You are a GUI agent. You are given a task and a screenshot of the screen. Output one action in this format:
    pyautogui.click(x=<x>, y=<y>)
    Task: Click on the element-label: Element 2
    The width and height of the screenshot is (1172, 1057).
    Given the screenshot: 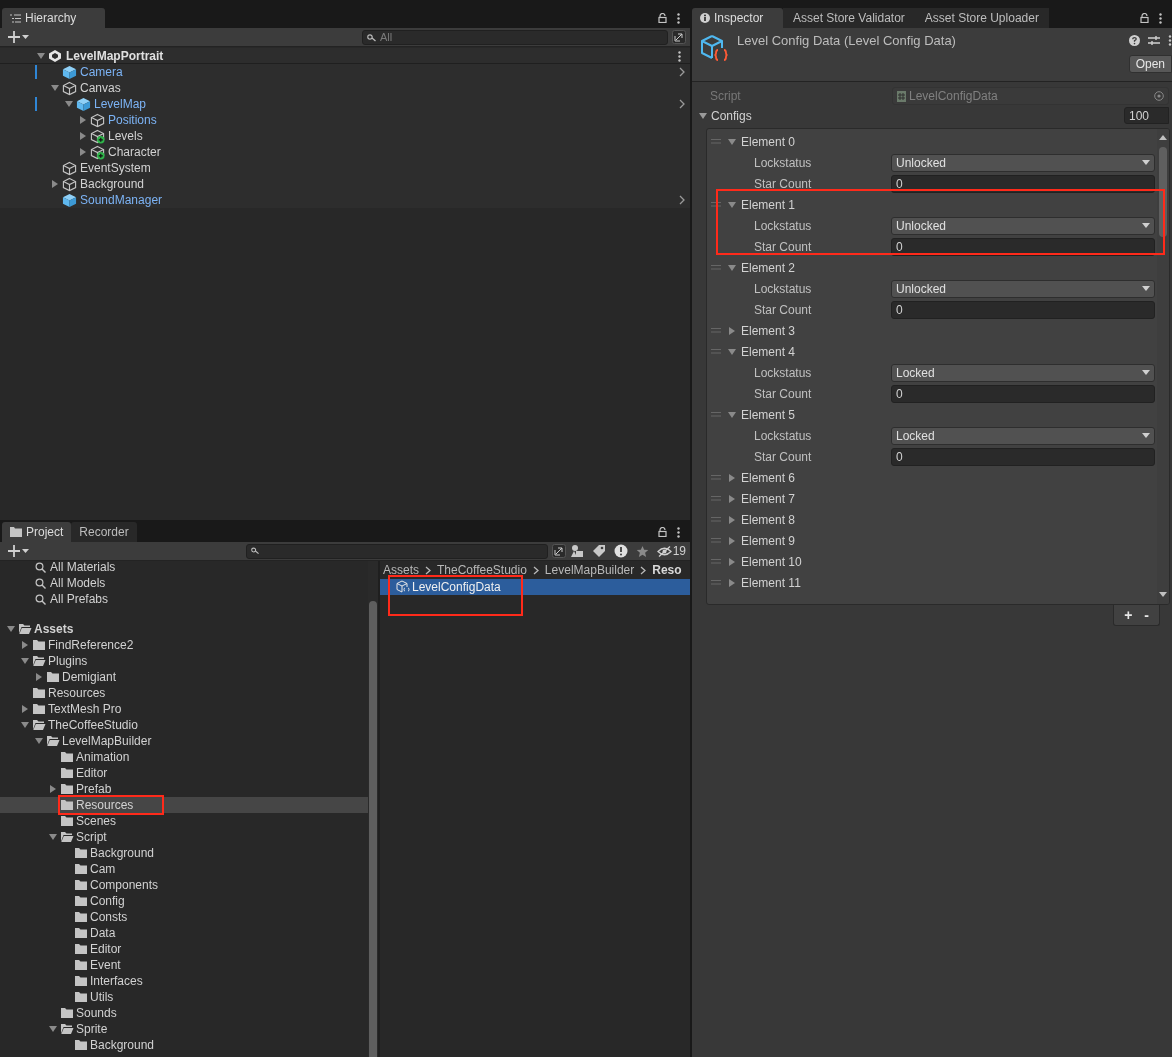 What is the action you would take?
    pyautogui.click(x=768, y=267)
    